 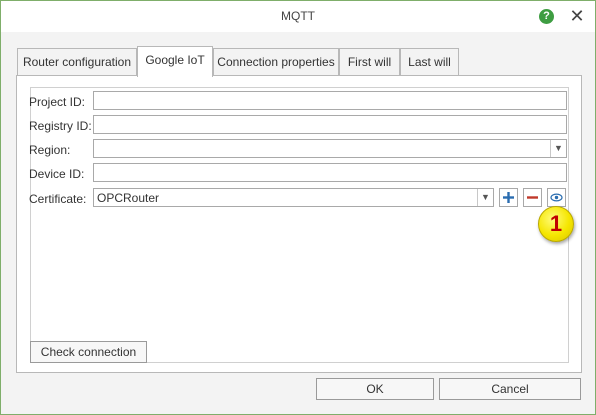 I want to click on tab-google-iot: Google IoT, so click(x=175, y=61).